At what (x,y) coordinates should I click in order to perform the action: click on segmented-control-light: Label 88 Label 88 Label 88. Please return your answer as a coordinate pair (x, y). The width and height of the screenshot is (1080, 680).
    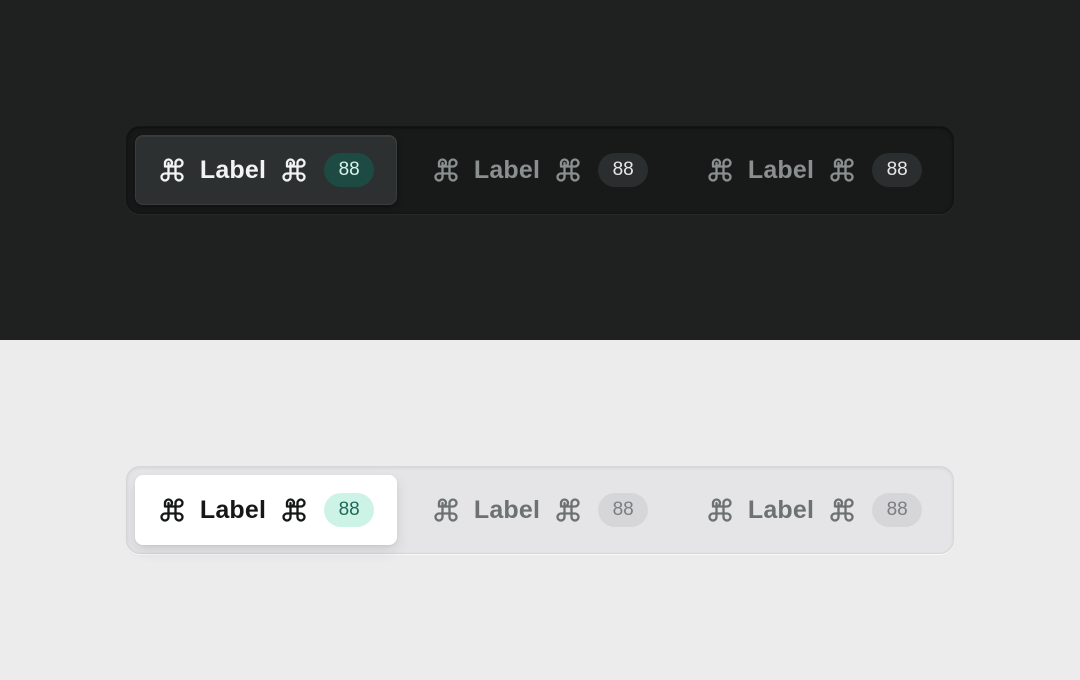
    Looking at the image, I should click on (540, 510).